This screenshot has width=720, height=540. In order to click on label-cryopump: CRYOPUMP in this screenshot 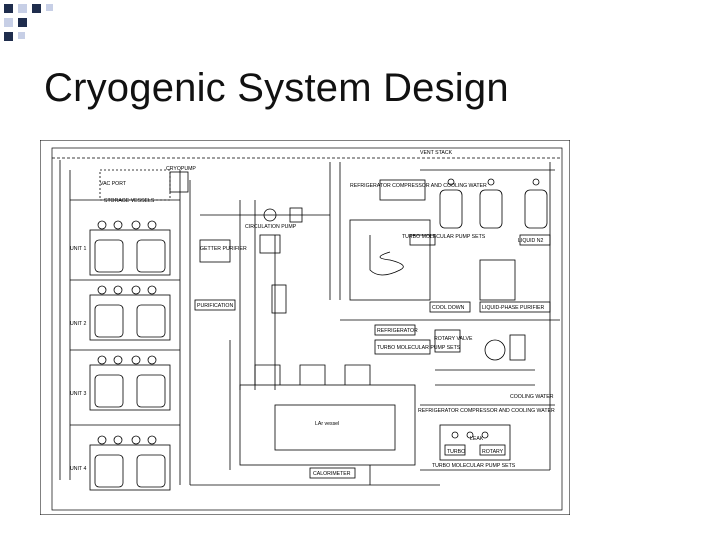, I will do `click(181, 169)`.